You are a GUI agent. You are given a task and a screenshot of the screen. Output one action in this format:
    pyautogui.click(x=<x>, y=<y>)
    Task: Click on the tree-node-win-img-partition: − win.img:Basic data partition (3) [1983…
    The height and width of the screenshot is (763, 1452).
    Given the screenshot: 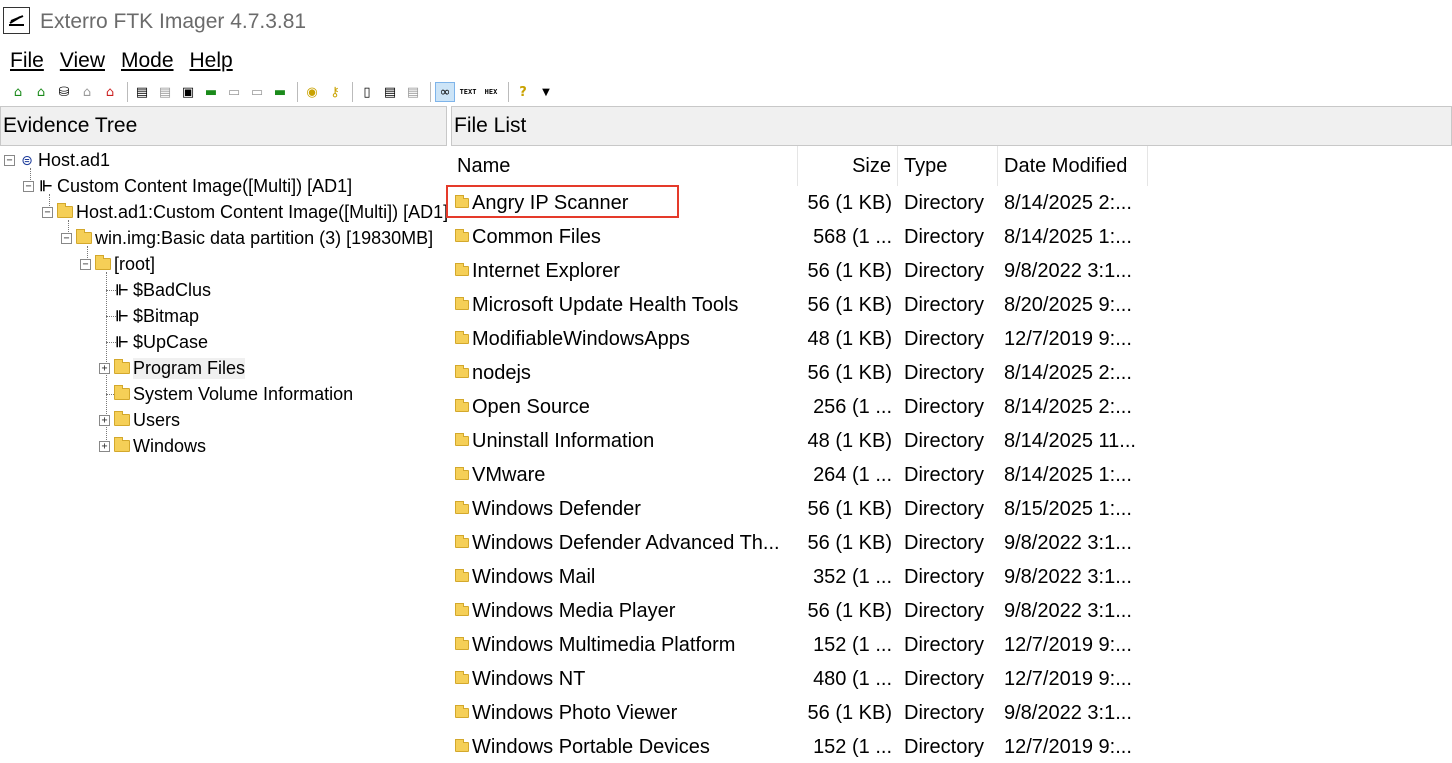 What is the action you would take?
    pyautogui.click(x=247, y=238)
    